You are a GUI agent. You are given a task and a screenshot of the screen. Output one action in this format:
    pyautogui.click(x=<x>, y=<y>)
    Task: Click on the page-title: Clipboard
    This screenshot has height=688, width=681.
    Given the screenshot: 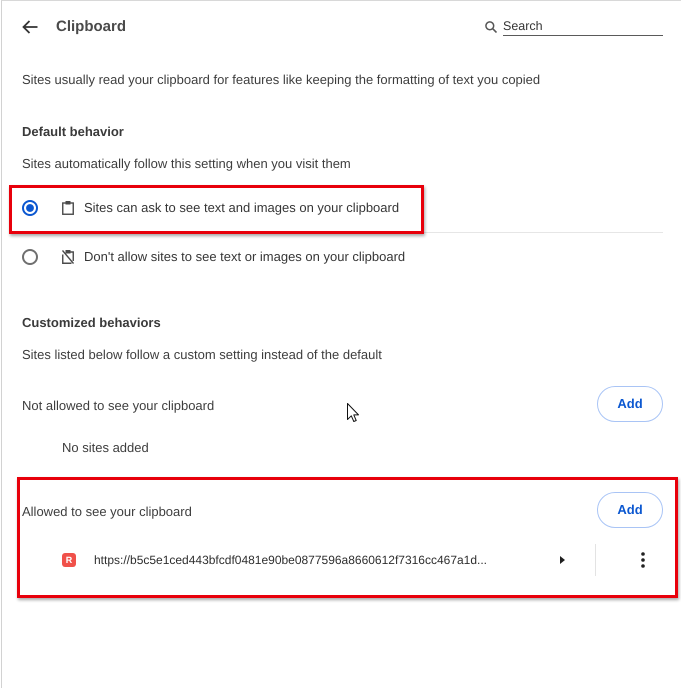 What is the action you would take?
    pyautogui.click(x=91, y=26)
    